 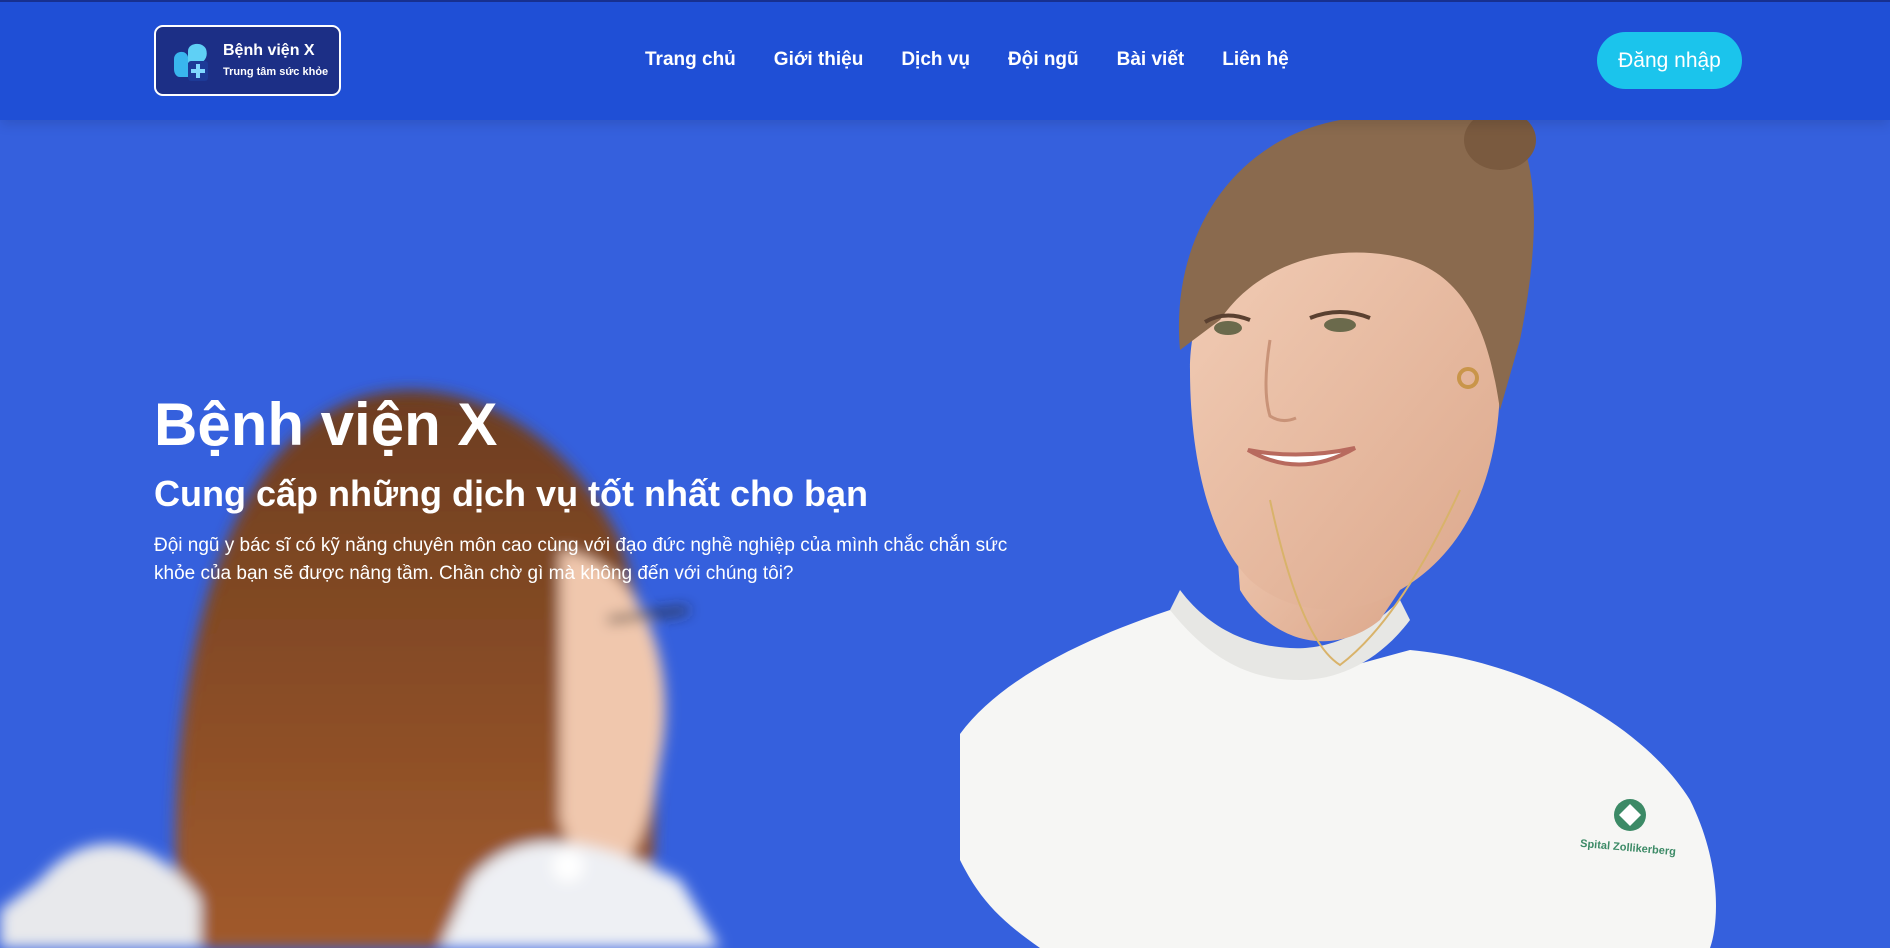 I want to click on brand-tagline: Trung tâm sức khỏe, so click(x=276, y=72).